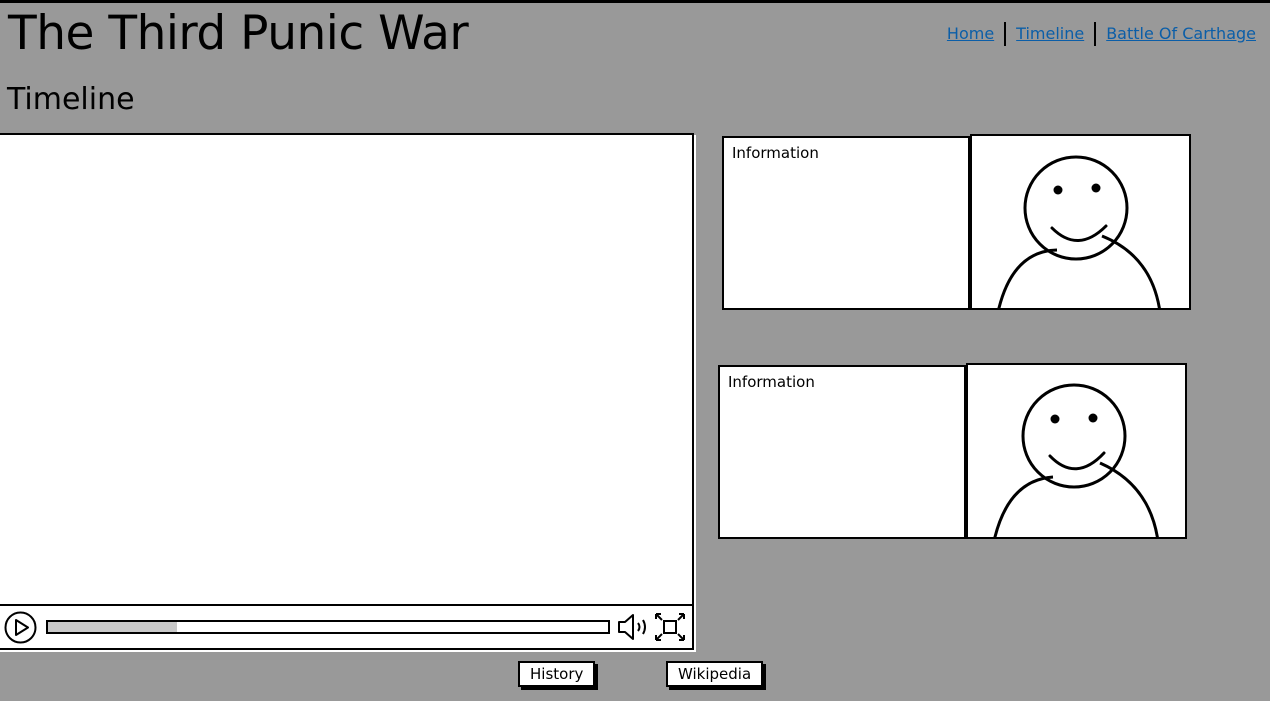 Image resolution: width=1270 pixels, height=701 pixels. What do you see at coordinates (634, 627) in the screenshot?
I see `volume-icon` at bounding box center [634, 627].